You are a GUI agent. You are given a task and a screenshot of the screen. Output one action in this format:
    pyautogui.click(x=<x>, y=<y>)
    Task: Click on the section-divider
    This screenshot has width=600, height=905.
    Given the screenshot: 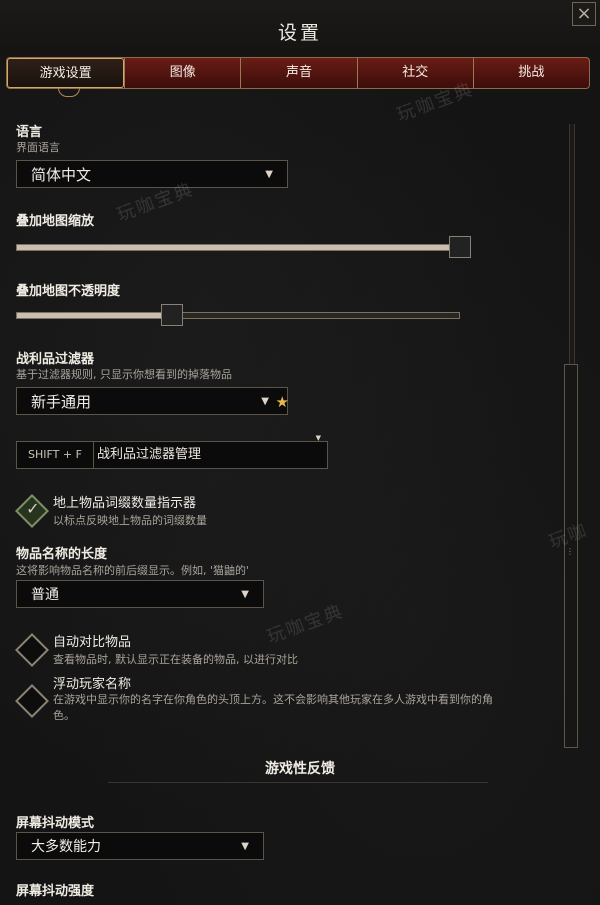 What is the action you would take?
    pyautogui.click(x=298, y=782)
    